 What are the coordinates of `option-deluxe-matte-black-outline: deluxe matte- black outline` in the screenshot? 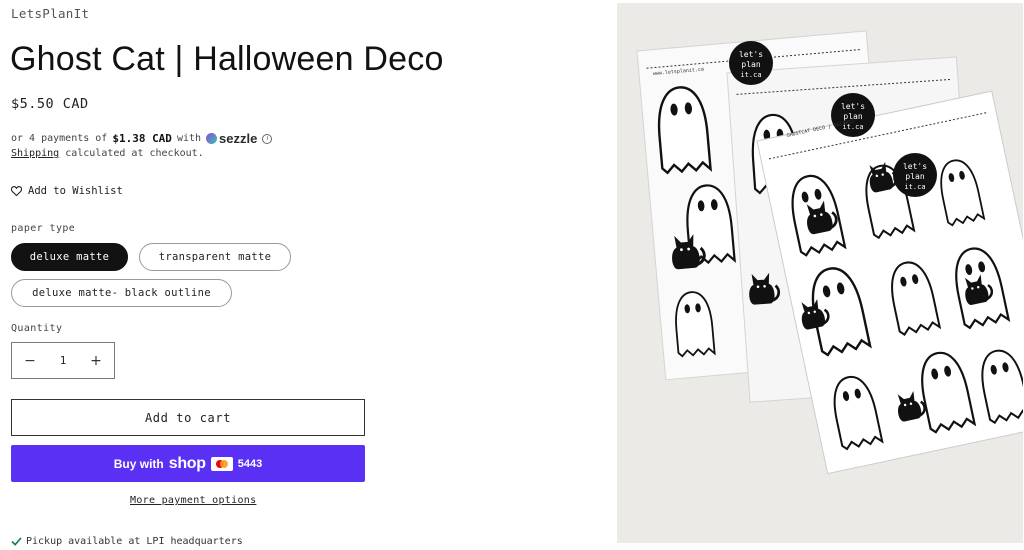 It's located at (121, 293).